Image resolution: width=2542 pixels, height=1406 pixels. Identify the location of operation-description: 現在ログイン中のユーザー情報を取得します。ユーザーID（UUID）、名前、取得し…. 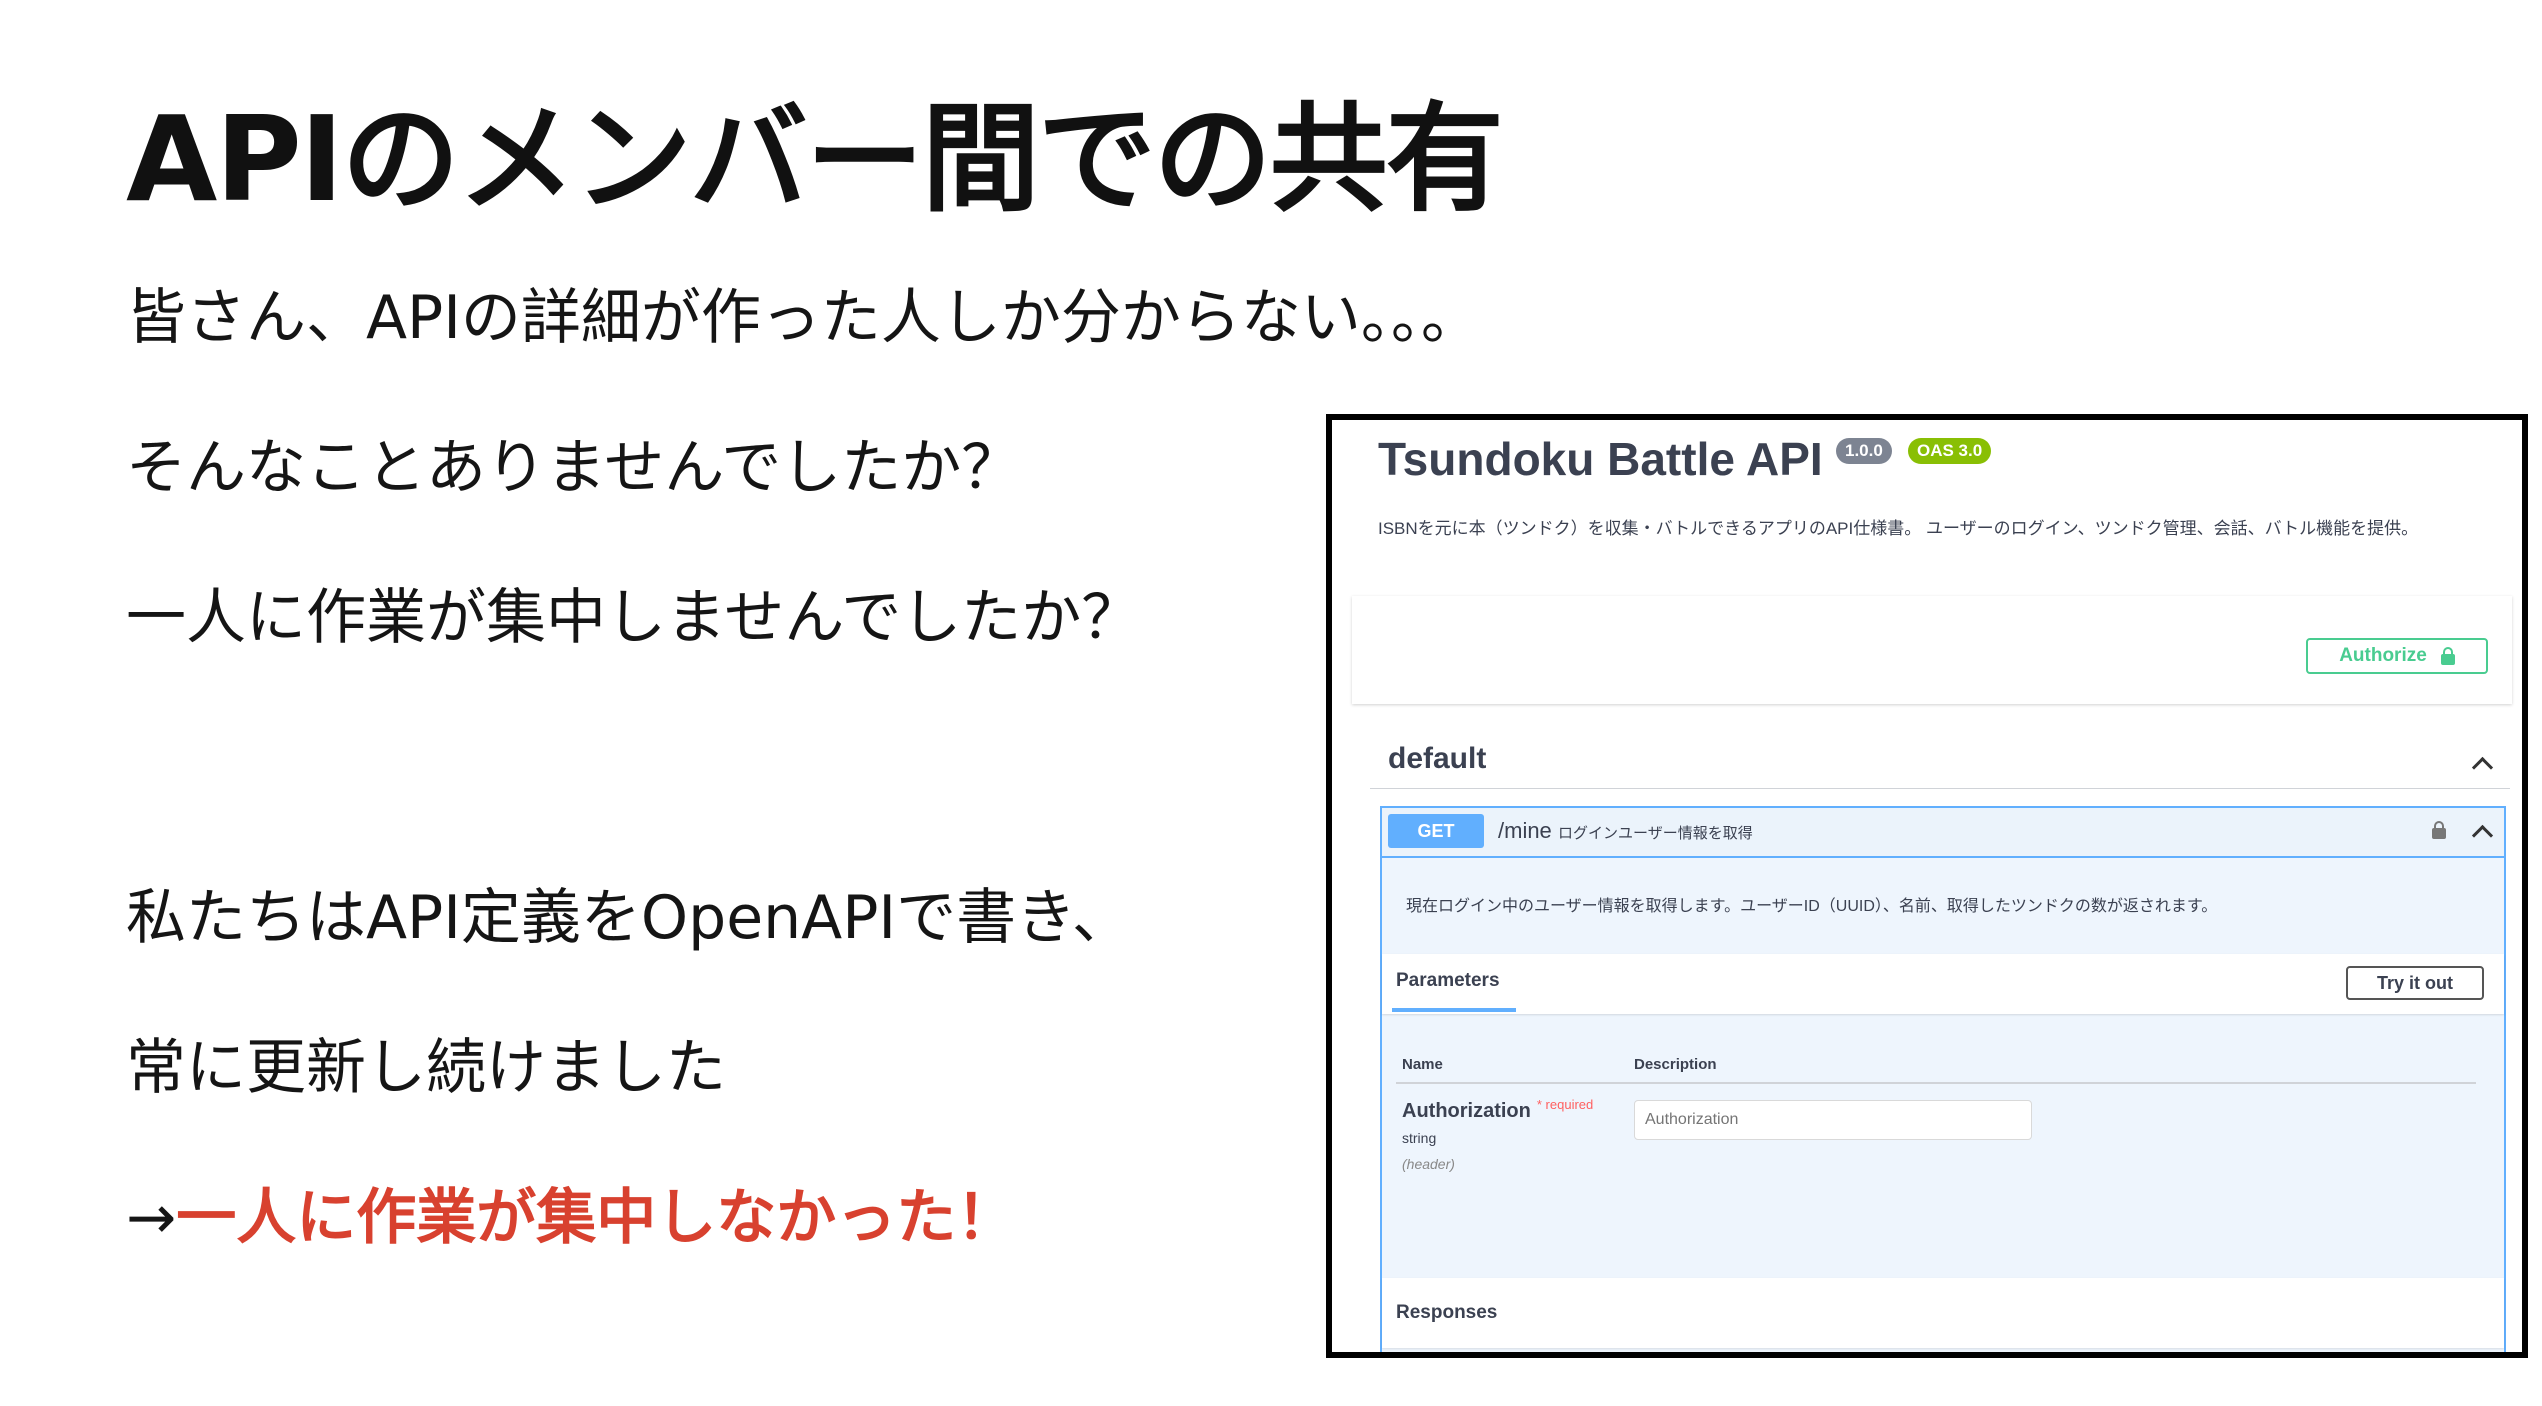
(1812, 906).